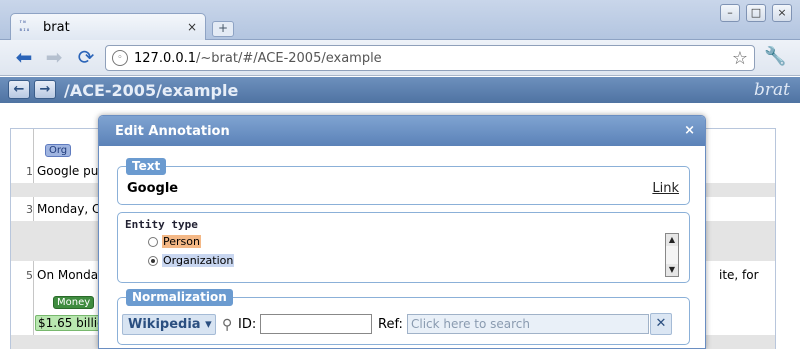 This screenshot has width=800, height=349. What do you see at coordinates (153, 261) in the screenshot?
I see `organization-radio` at bounding box center [153, 261].